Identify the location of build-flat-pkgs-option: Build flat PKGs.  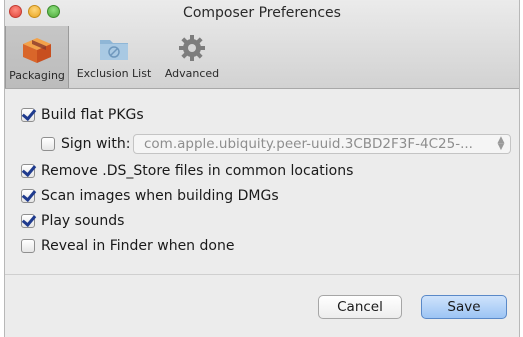
(82, 115).